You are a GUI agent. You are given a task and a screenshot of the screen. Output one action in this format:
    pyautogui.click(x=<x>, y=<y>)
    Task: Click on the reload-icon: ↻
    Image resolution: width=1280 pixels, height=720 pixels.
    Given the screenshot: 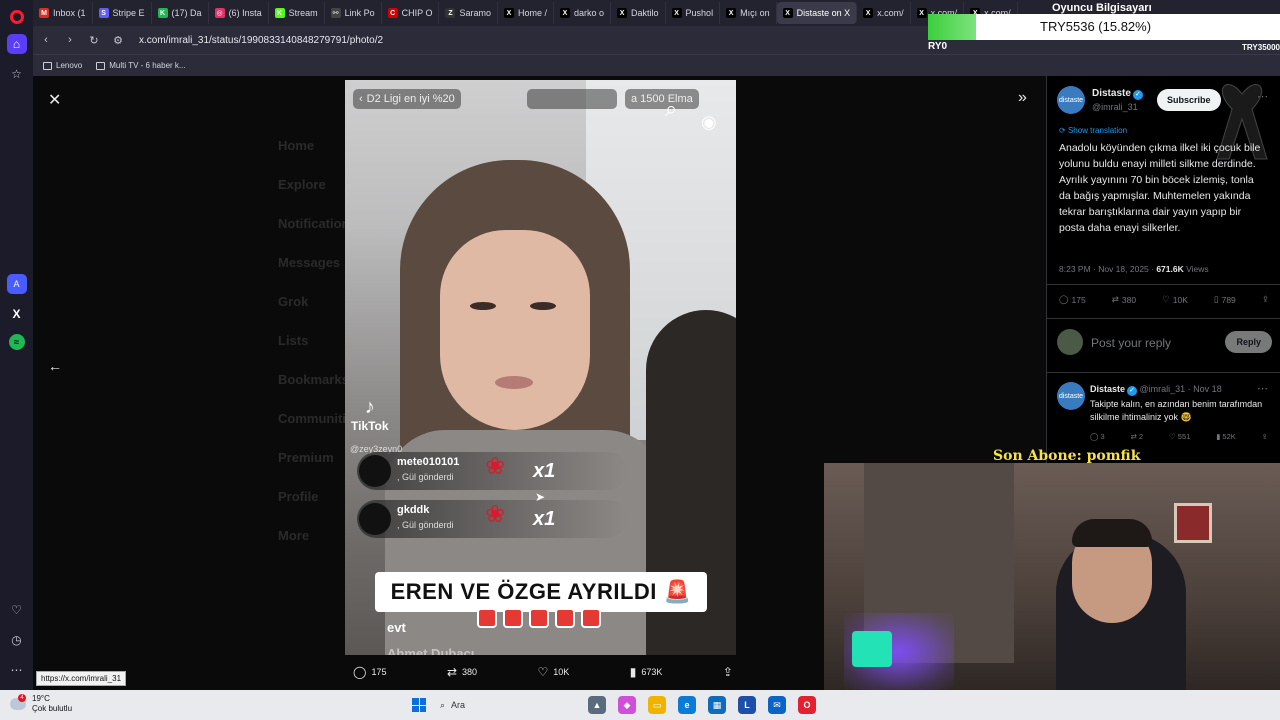 What is the action you would take?
    pyautogui.click(x=94, y=40)
    